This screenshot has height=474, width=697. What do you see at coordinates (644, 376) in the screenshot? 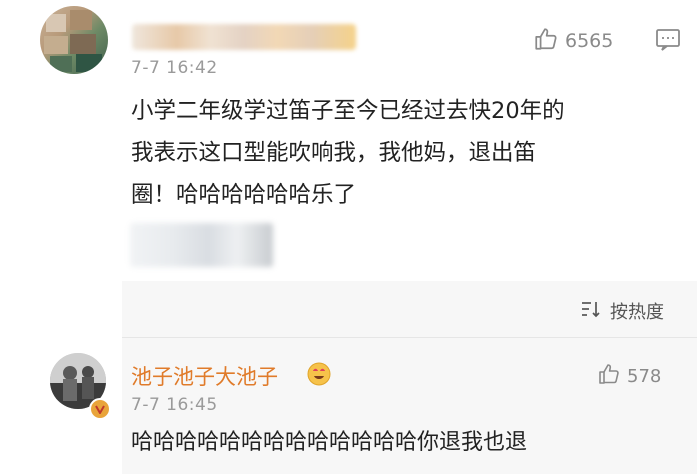
I see `reply-like-count: 578` at bounding box center [644, 376].